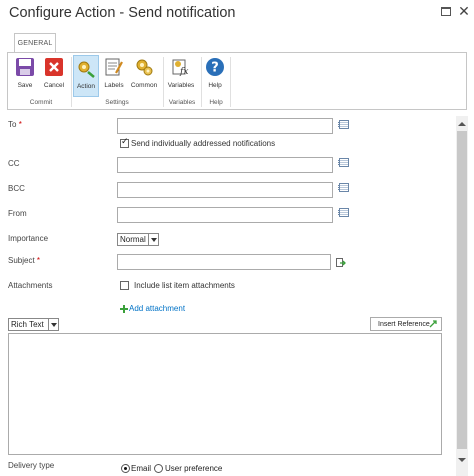 Image resolution: width=474 pixels, height=476 pixels. Describe the element at coordinates (124, 309) in the screenshot. I see `plus-icon` at that location.